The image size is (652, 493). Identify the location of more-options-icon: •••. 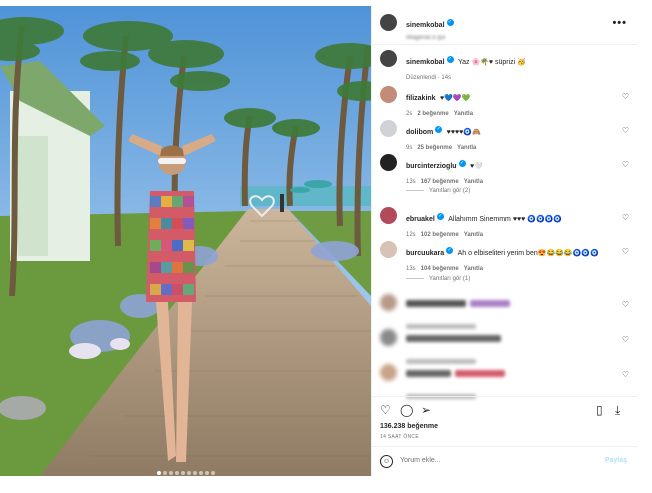
(619, 23).